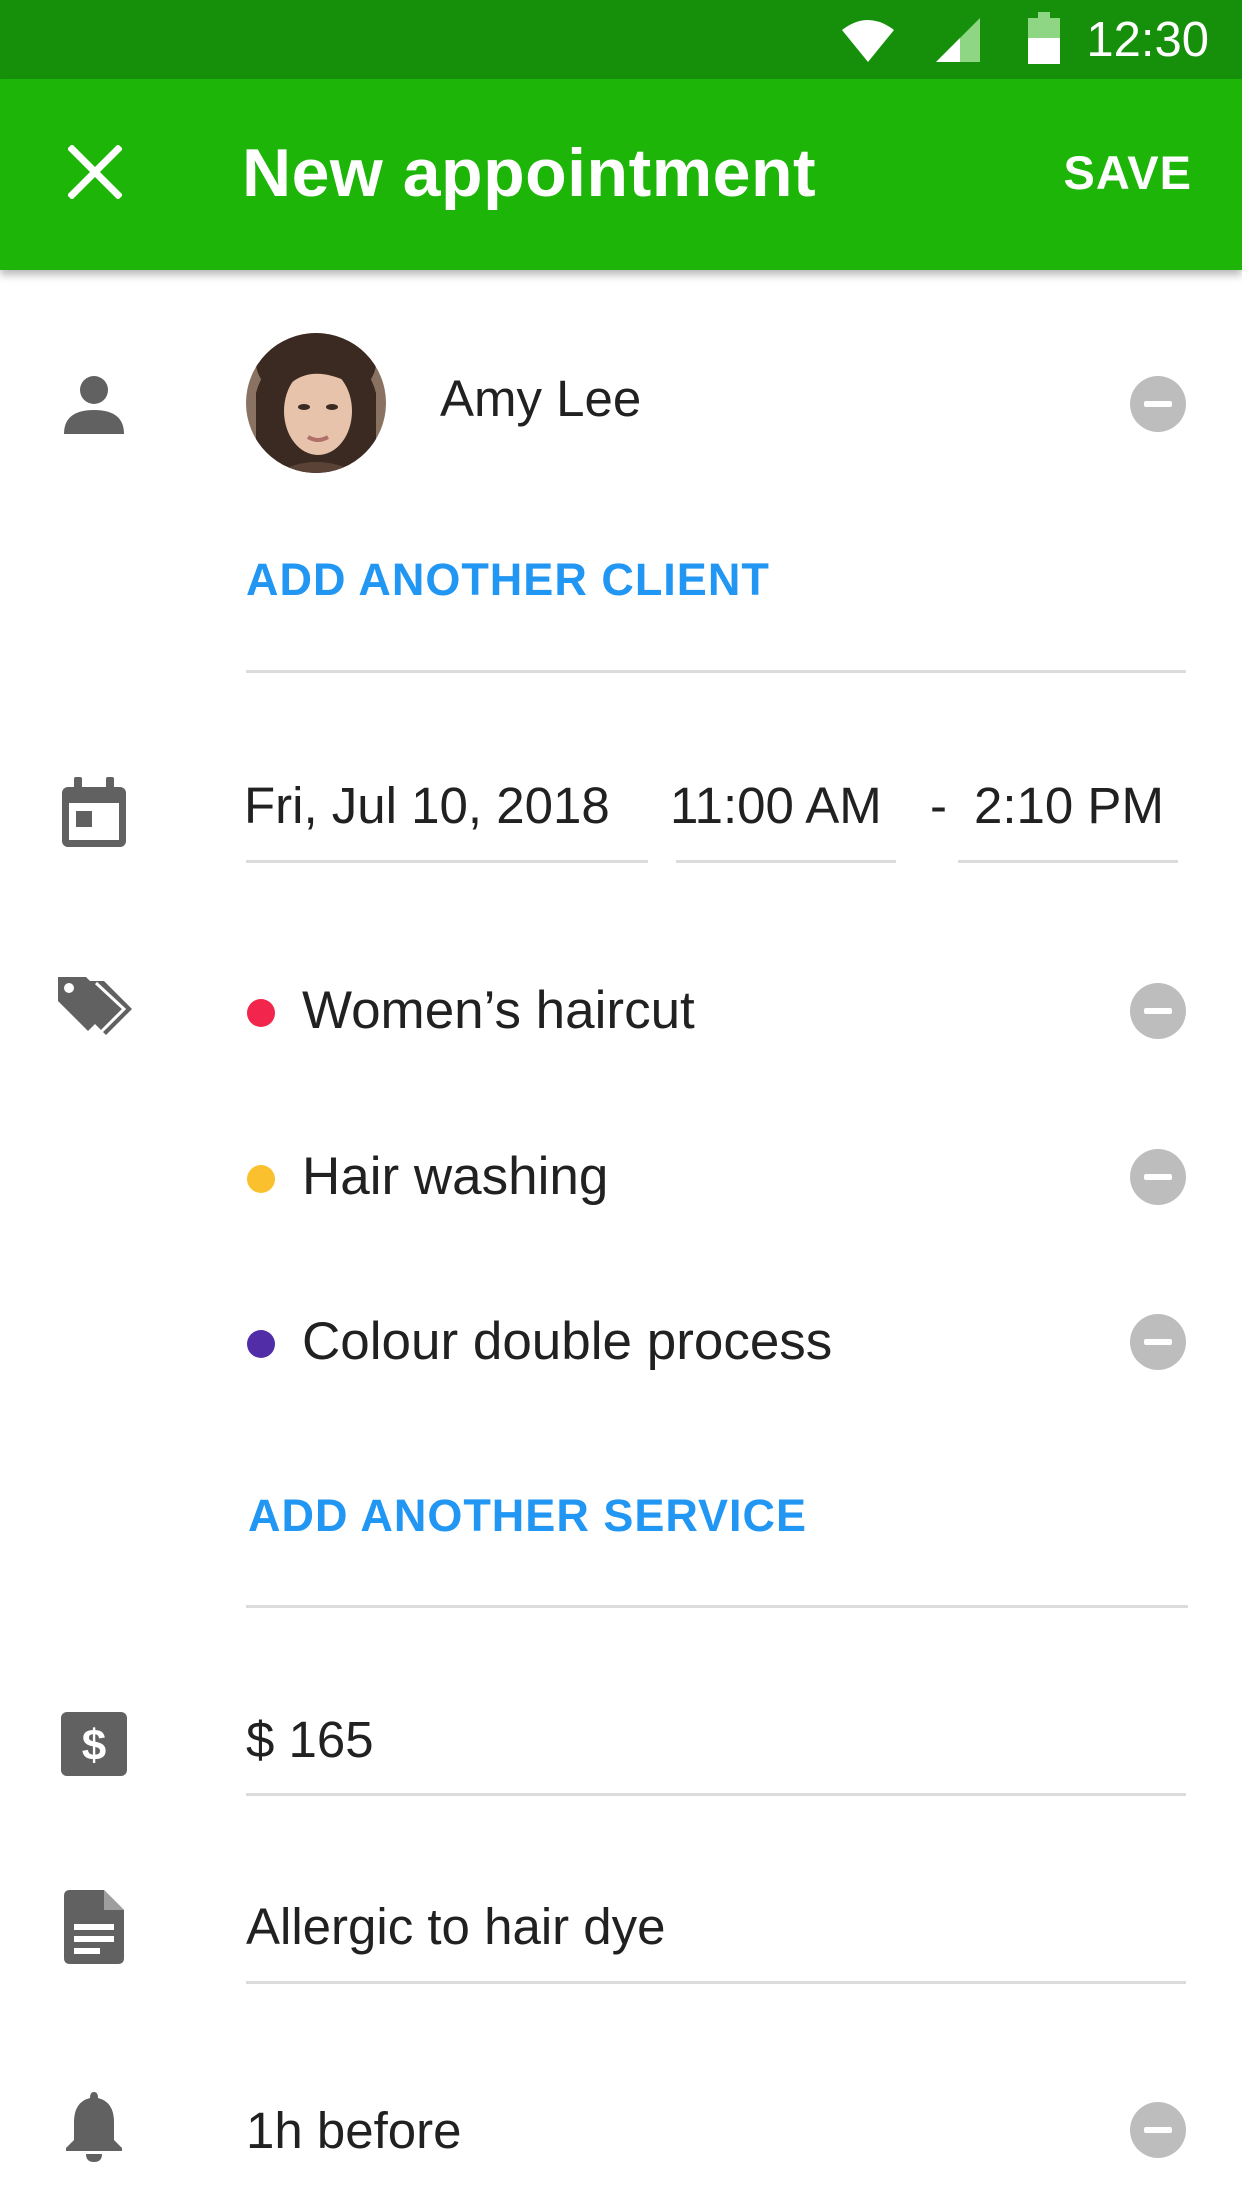  I want to click on remove-client-button, so click(1158, 404).